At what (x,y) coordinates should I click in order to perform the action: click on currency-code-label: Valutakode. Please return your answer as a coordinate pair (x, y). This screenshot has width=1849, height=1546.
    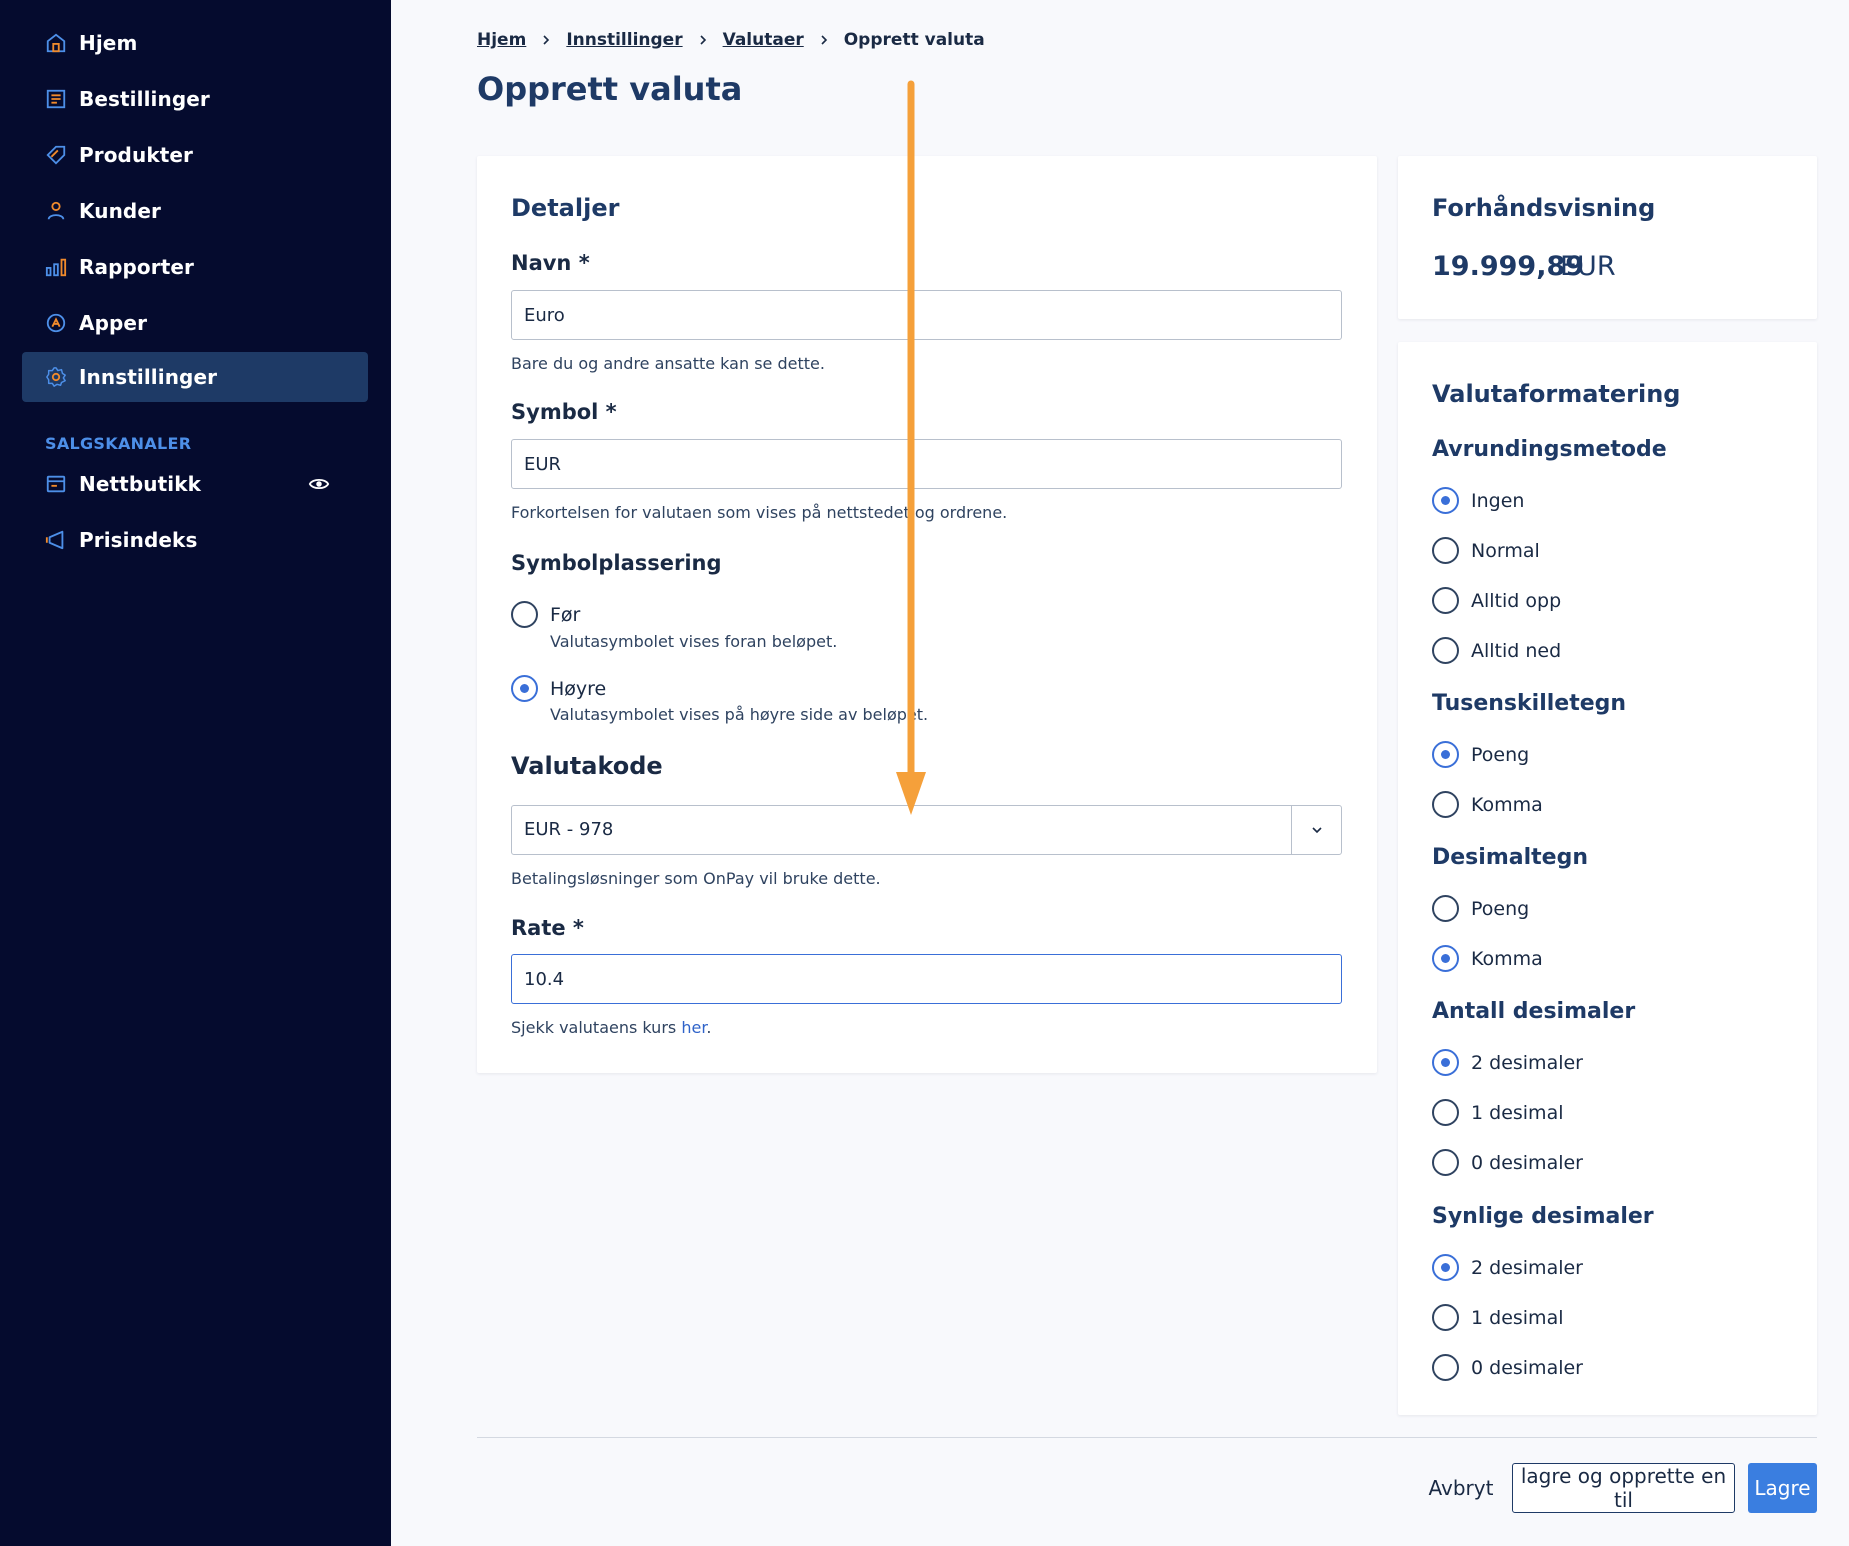
    Looking at the image, I should click on (587, 766).